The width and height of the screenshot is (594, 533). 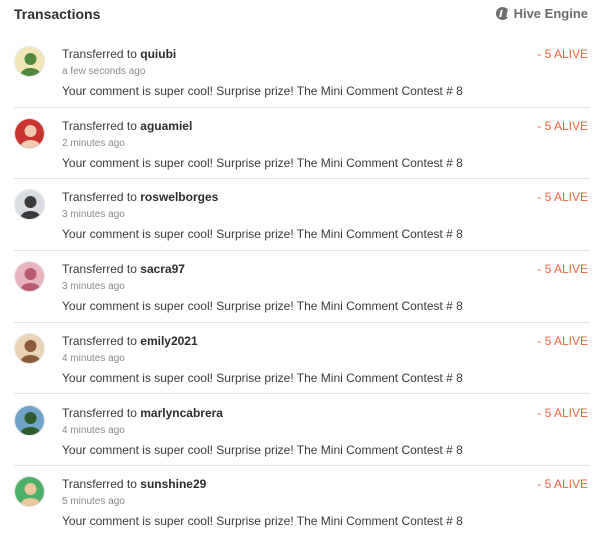 I want to click on hive-engine-icon, so click(x=502, y=13).